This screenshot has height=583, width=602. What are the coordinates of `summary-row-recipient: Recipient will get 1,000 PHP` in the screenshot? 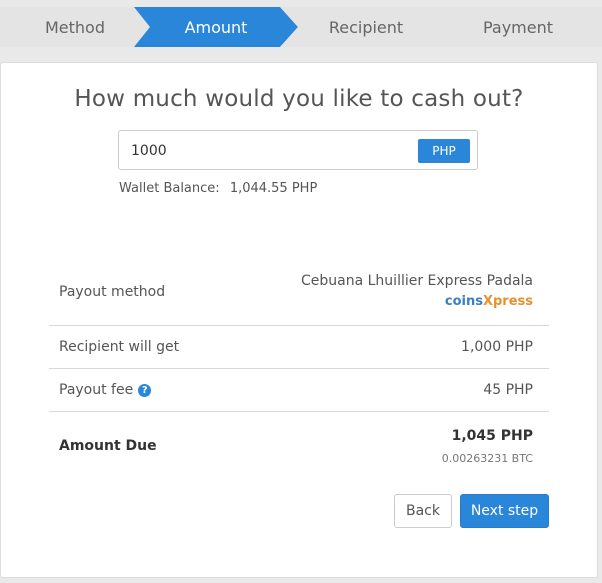 It's located at (299, 347).